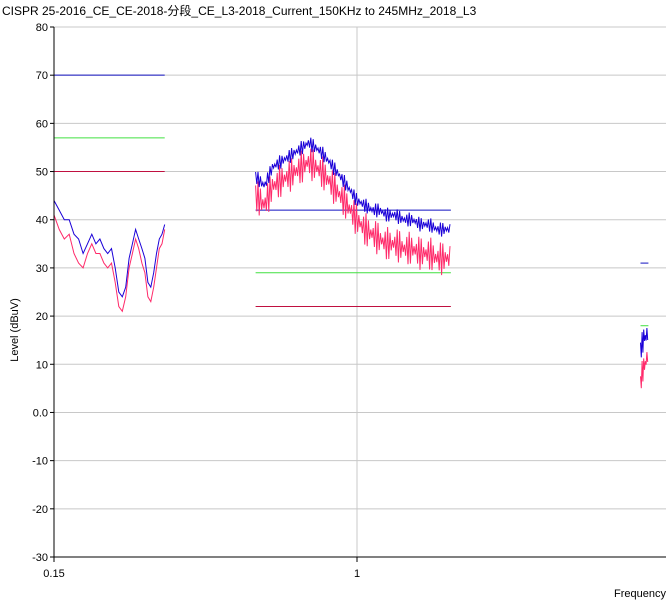  I want to click on series-trace-peak, so click(109, 249).